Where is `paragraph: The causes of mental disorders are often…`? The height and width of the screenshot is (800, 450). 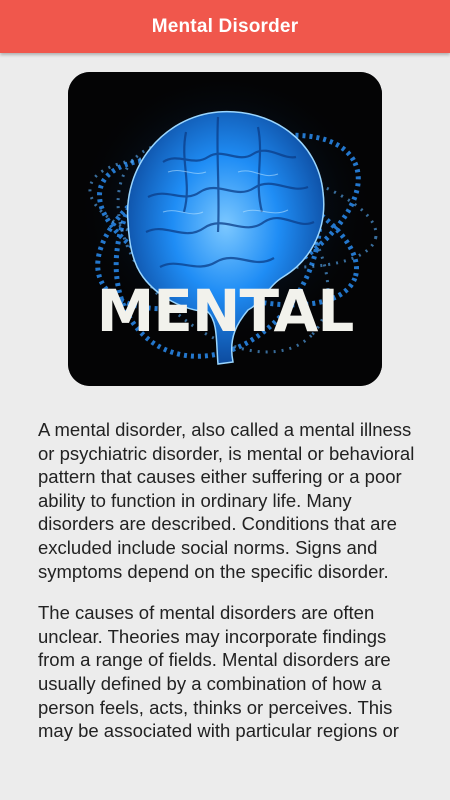 paragraph: The causes of mental disorders are often… is located at coordinates (218, 672).